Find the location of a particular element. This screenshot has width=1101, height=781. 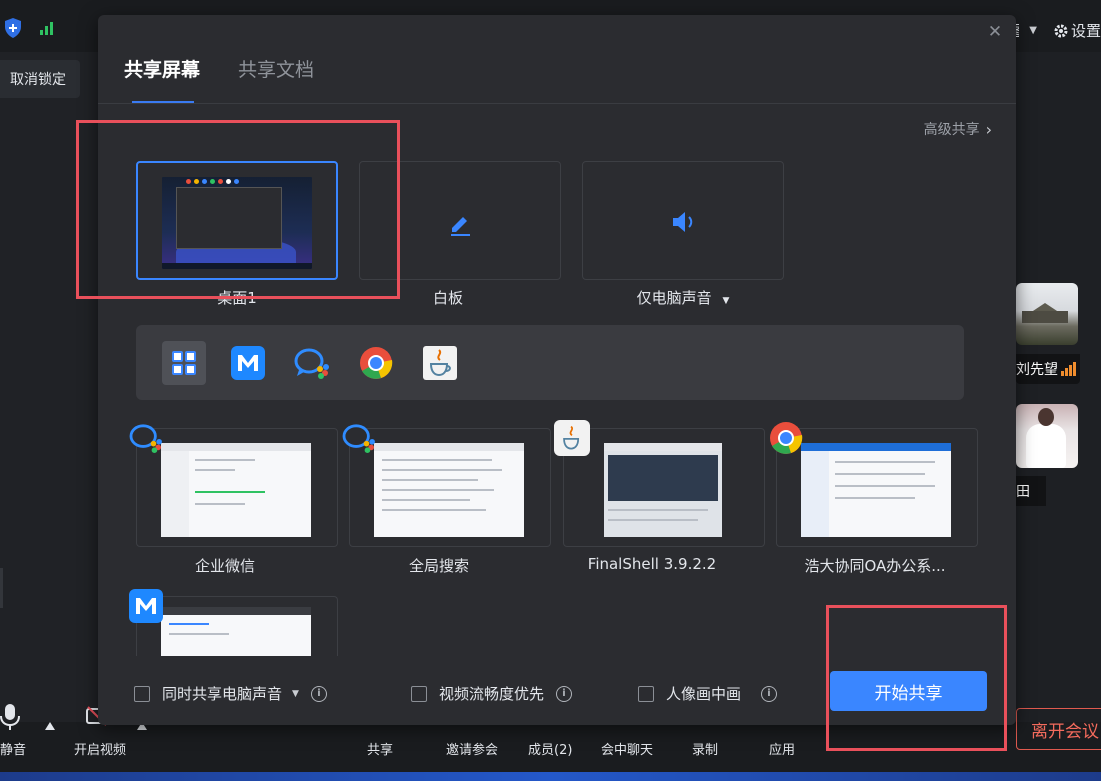

speaker-icon is located at coordinates (683, 222).